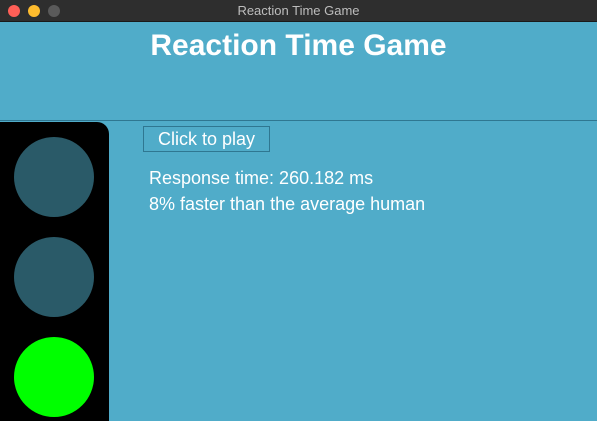  Describe the element at coordinates (54, 377) in the screenshot. I see `bottom-lamp` at that location.